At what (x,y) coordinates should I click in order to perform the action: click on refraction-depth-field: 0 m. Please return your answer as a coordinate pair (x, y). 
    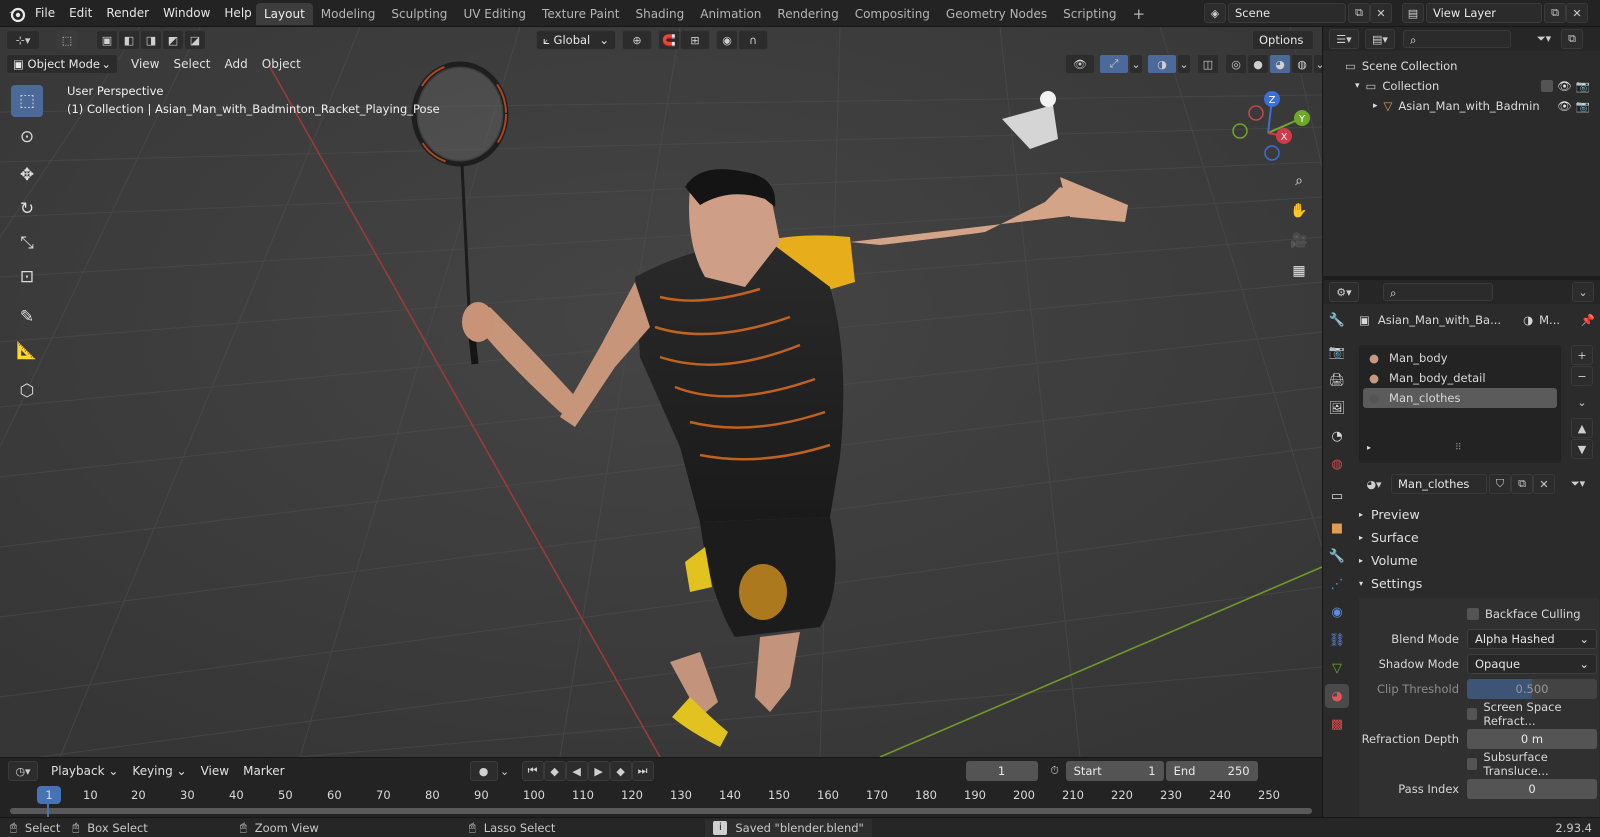
    Looking at the image, I should click on (1532, 739).